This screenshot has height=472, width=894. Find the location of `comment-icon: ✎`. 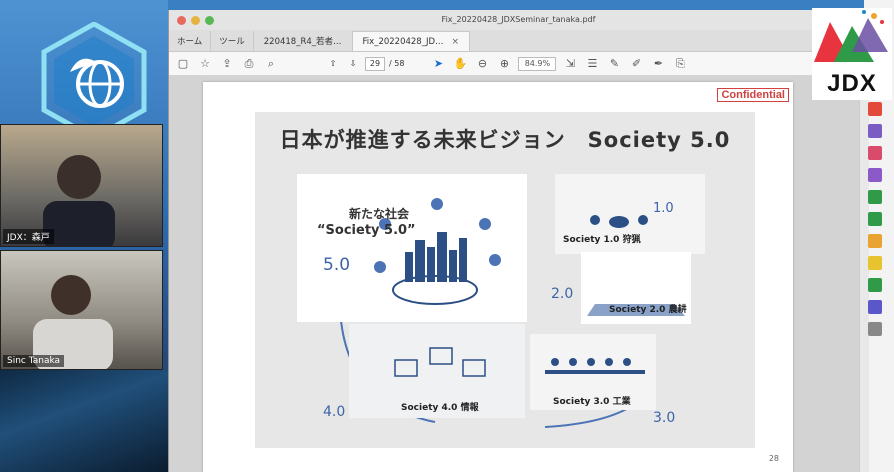

comment-icon: ✎ is located at coordinates (614, 63).